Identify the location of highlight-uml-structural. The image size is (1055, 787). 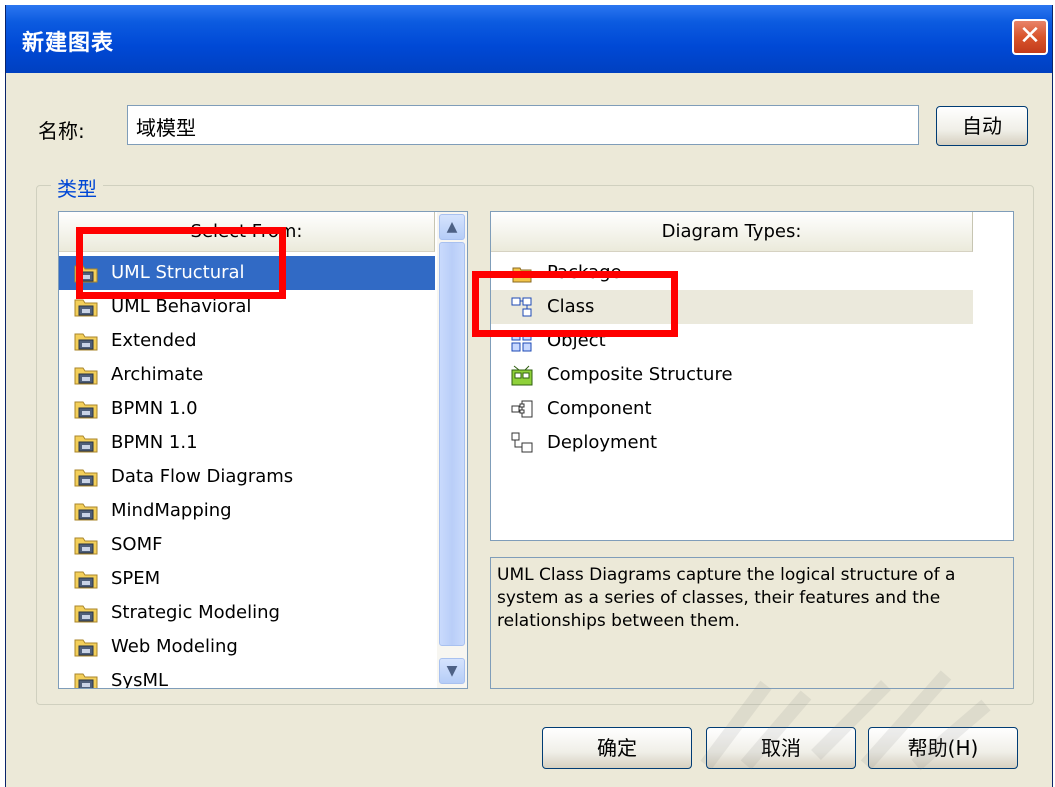
(181, 263).